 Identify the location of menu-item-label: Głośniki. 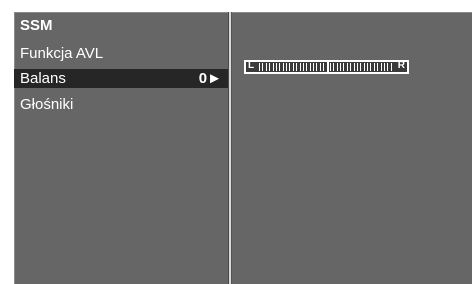
(47, 104).